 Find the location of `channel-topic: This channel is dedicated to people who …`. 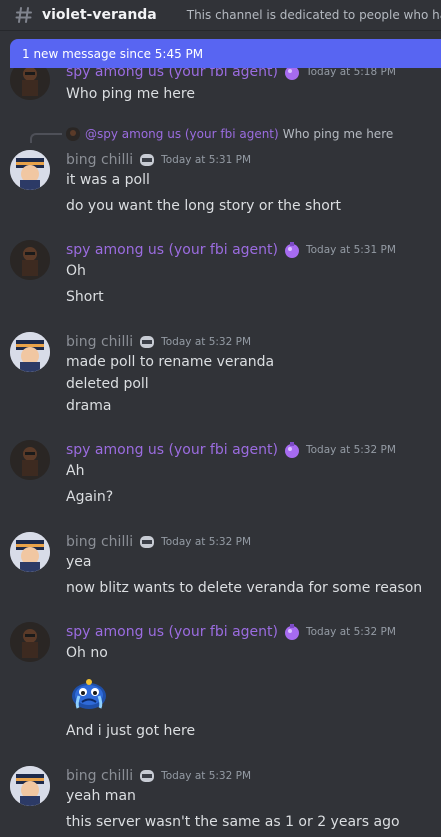

channel-topic: This channel is dedicated to people who … is located at coordinates (314, 15).